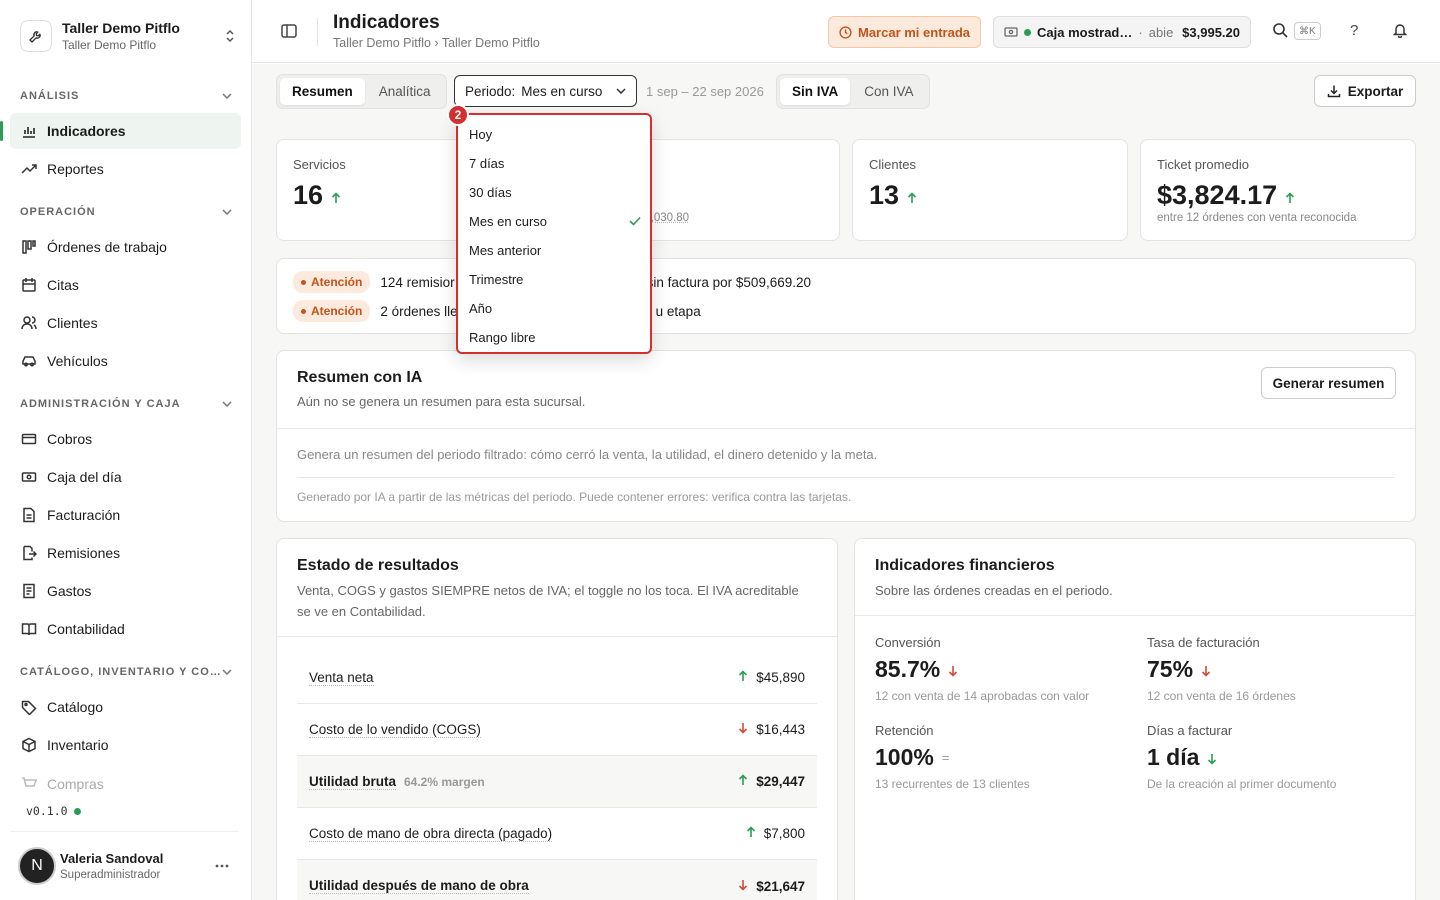  What do you see at coordinates (678, 311) in the screenshot?
I see `alert-text-right: u etapa` at bounding box center [678, 311].